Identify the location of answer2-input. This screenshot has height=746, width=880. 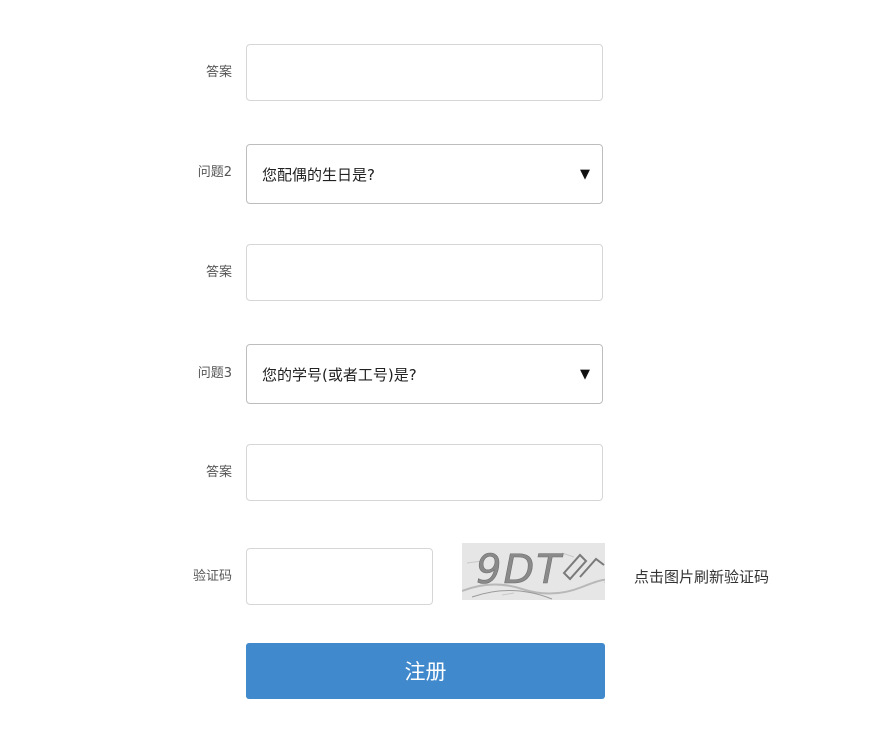
(424, 272).